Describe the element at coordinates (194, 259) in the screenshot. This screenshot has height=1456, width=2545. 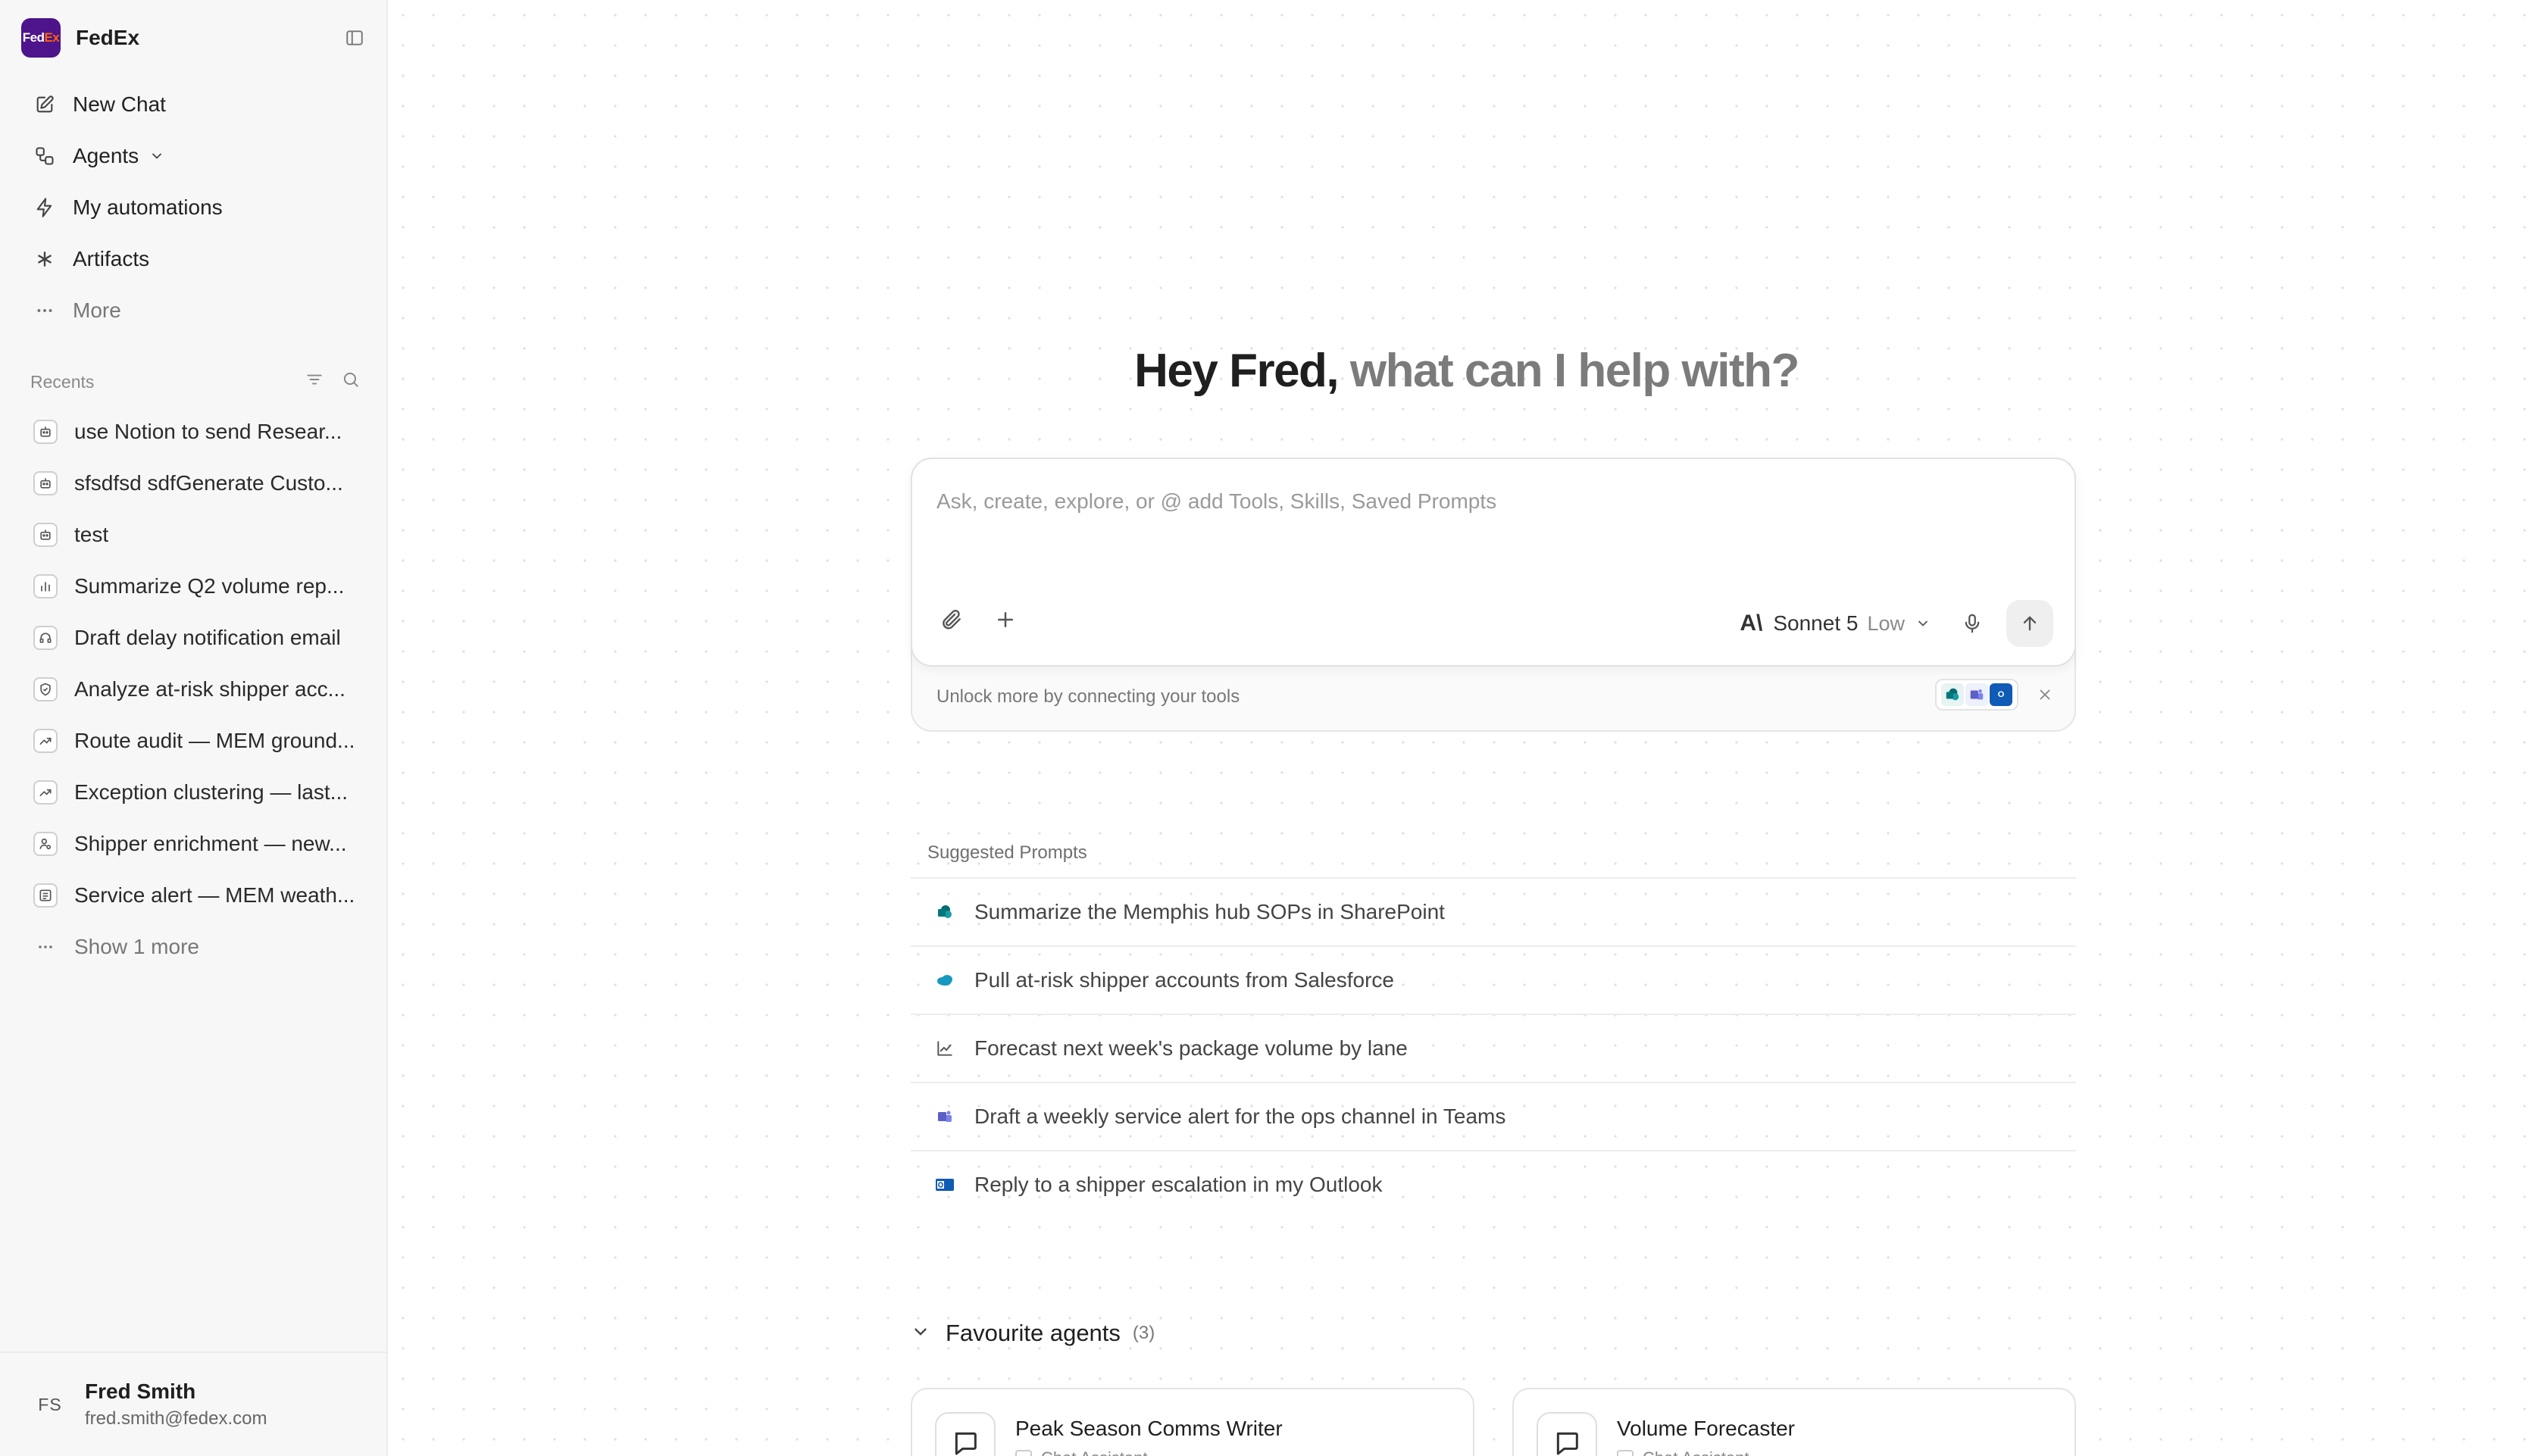
I see `artifacts-nav-item: Artifacts` at that location.